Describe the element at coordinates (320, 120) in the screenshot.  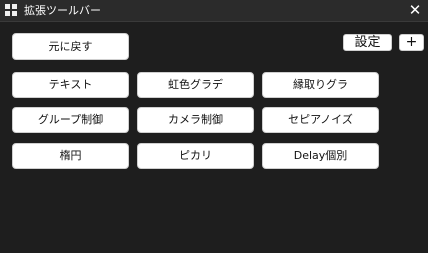
I see `sepia-noise-button: セピアノイズ` at that location.